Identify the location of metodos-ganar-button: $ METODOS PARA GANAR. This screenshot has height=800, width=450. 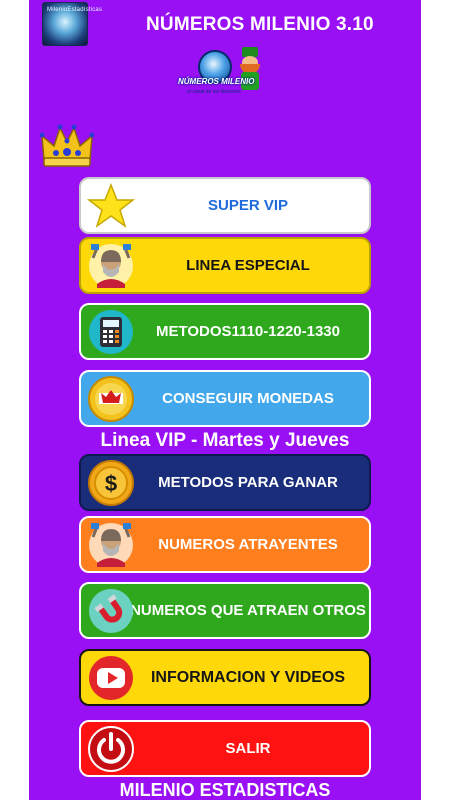
(225, 482).